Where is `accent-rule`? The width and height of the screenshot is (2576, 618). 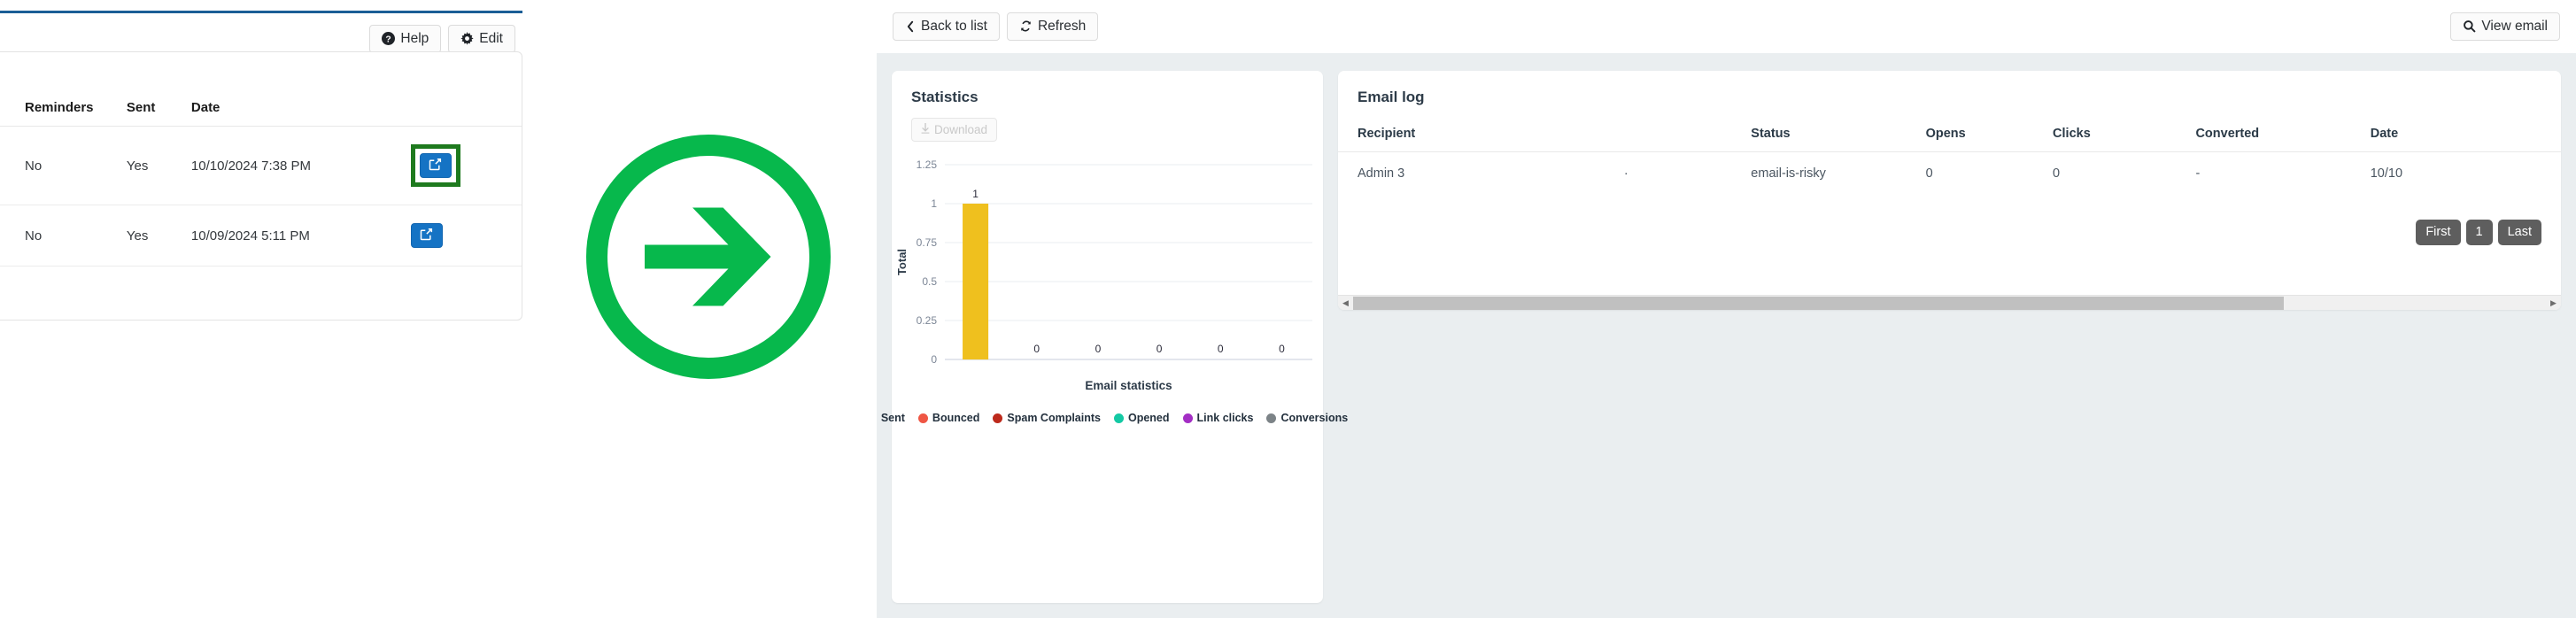 accent-rule is located at coordinates (261, 12).